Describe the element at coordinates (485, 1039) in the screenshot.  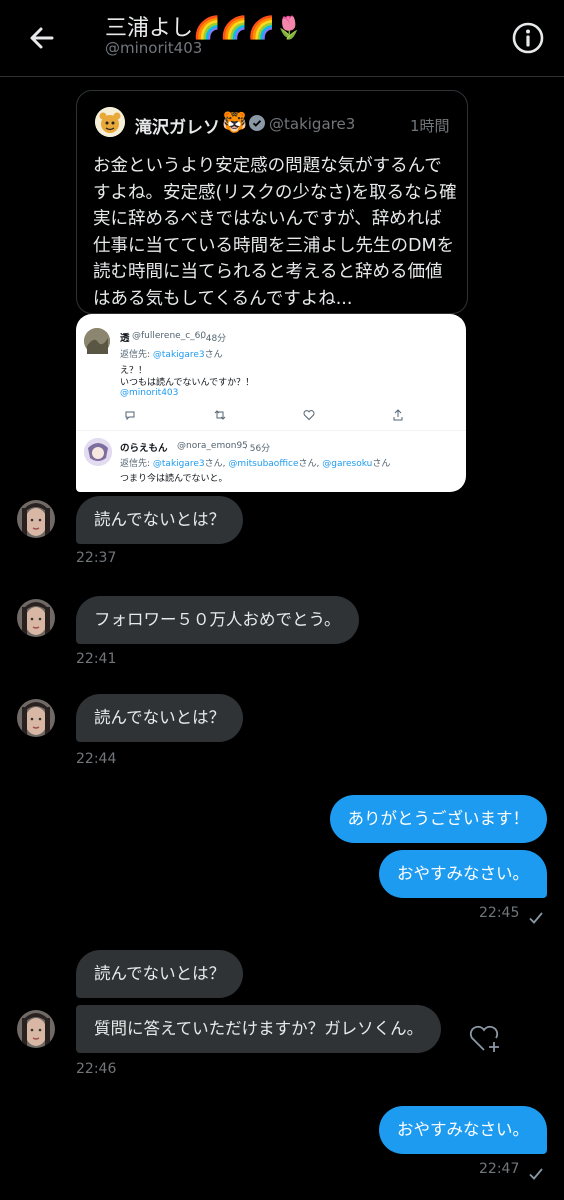
I see `add-reaction-icon` at that location.